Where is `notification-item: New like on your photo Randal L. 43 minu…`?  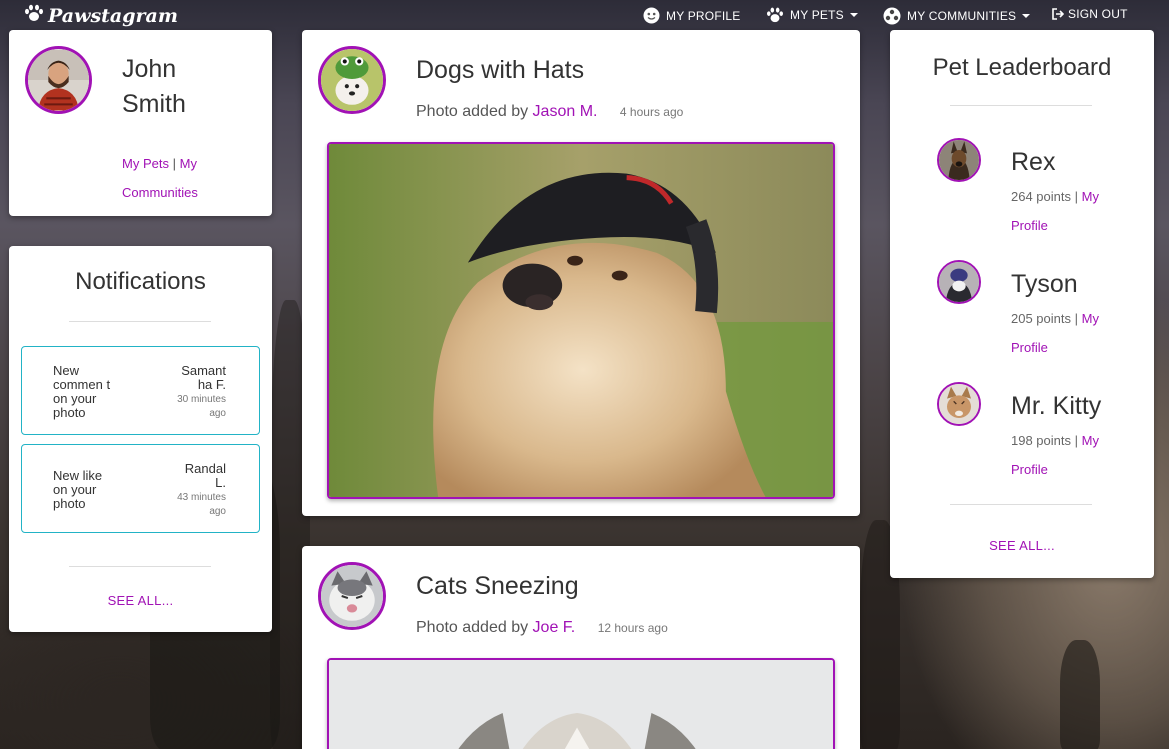
notification-item: New like on your photo Randal L. 43 minu… is located at coordinates (140, 488).